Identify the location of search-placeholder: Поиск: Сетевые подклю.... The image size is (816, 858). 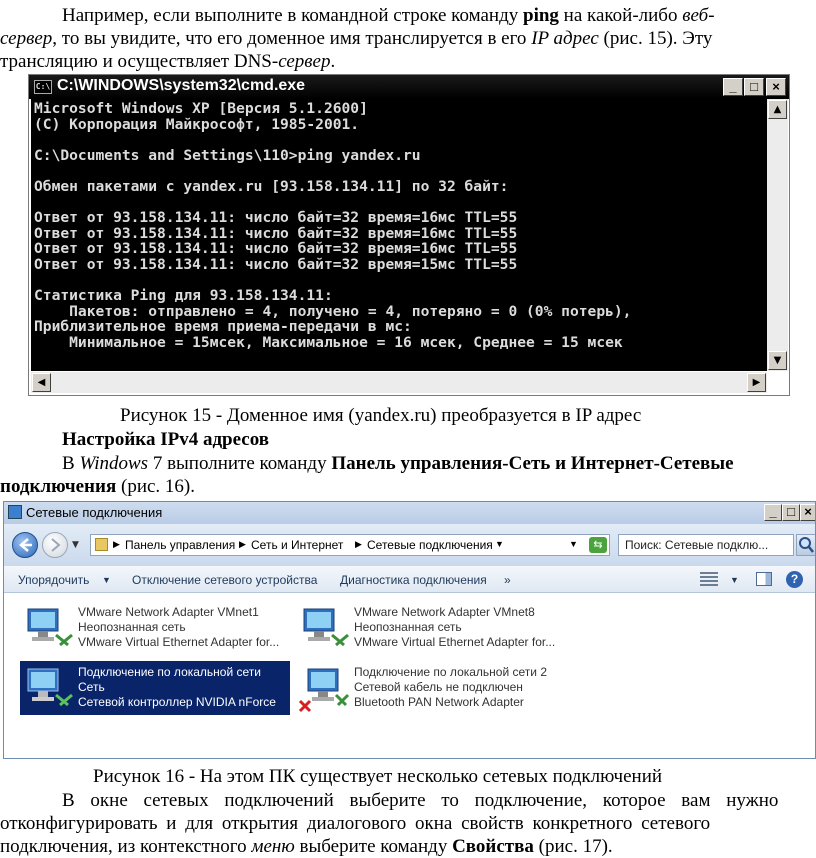
(697, 545).